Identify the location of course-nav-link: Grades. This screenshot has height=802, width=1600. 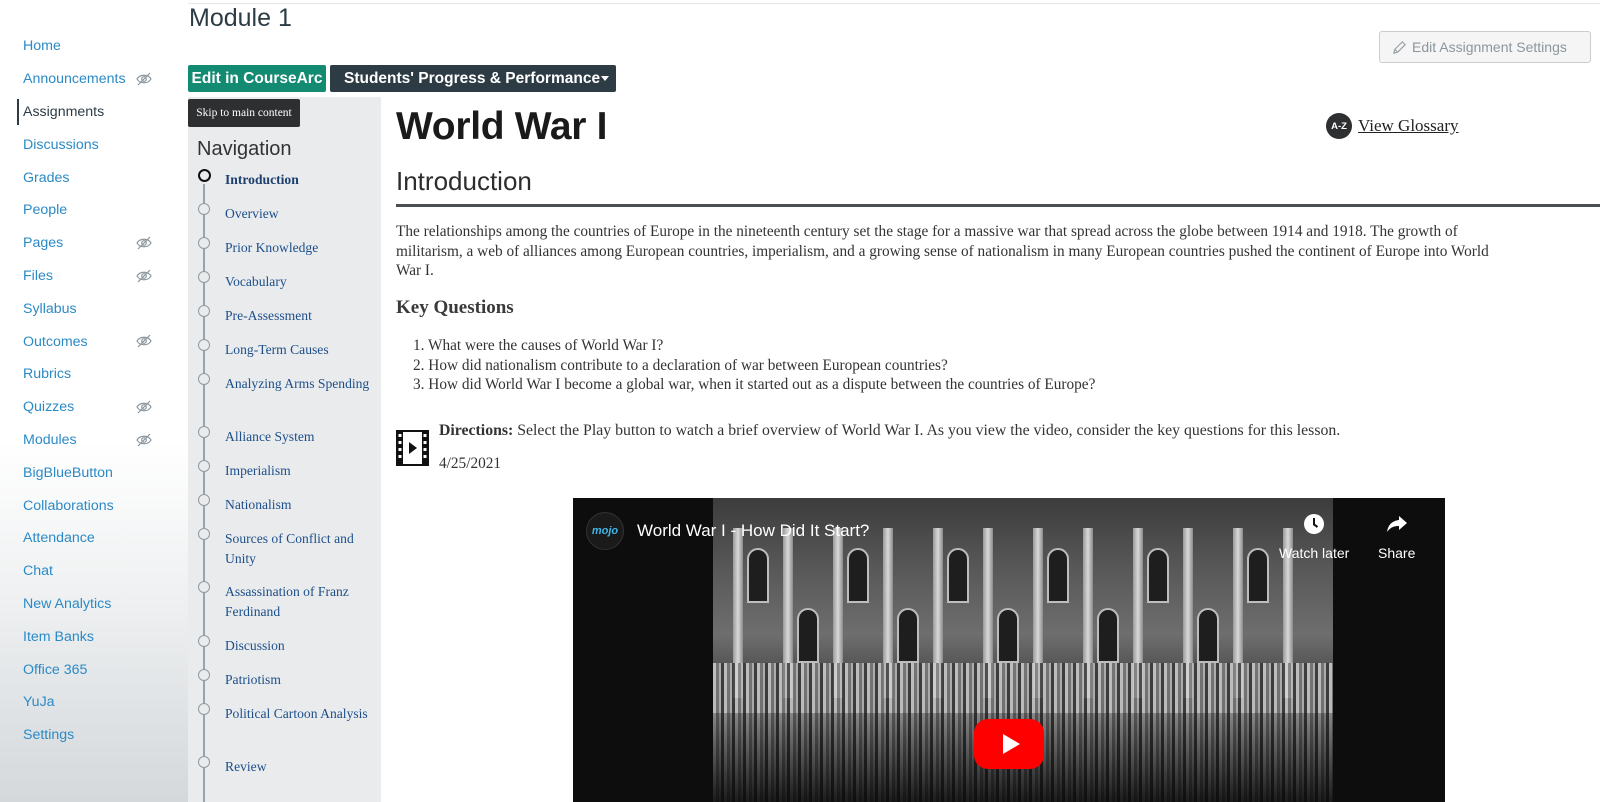
(46, 178).